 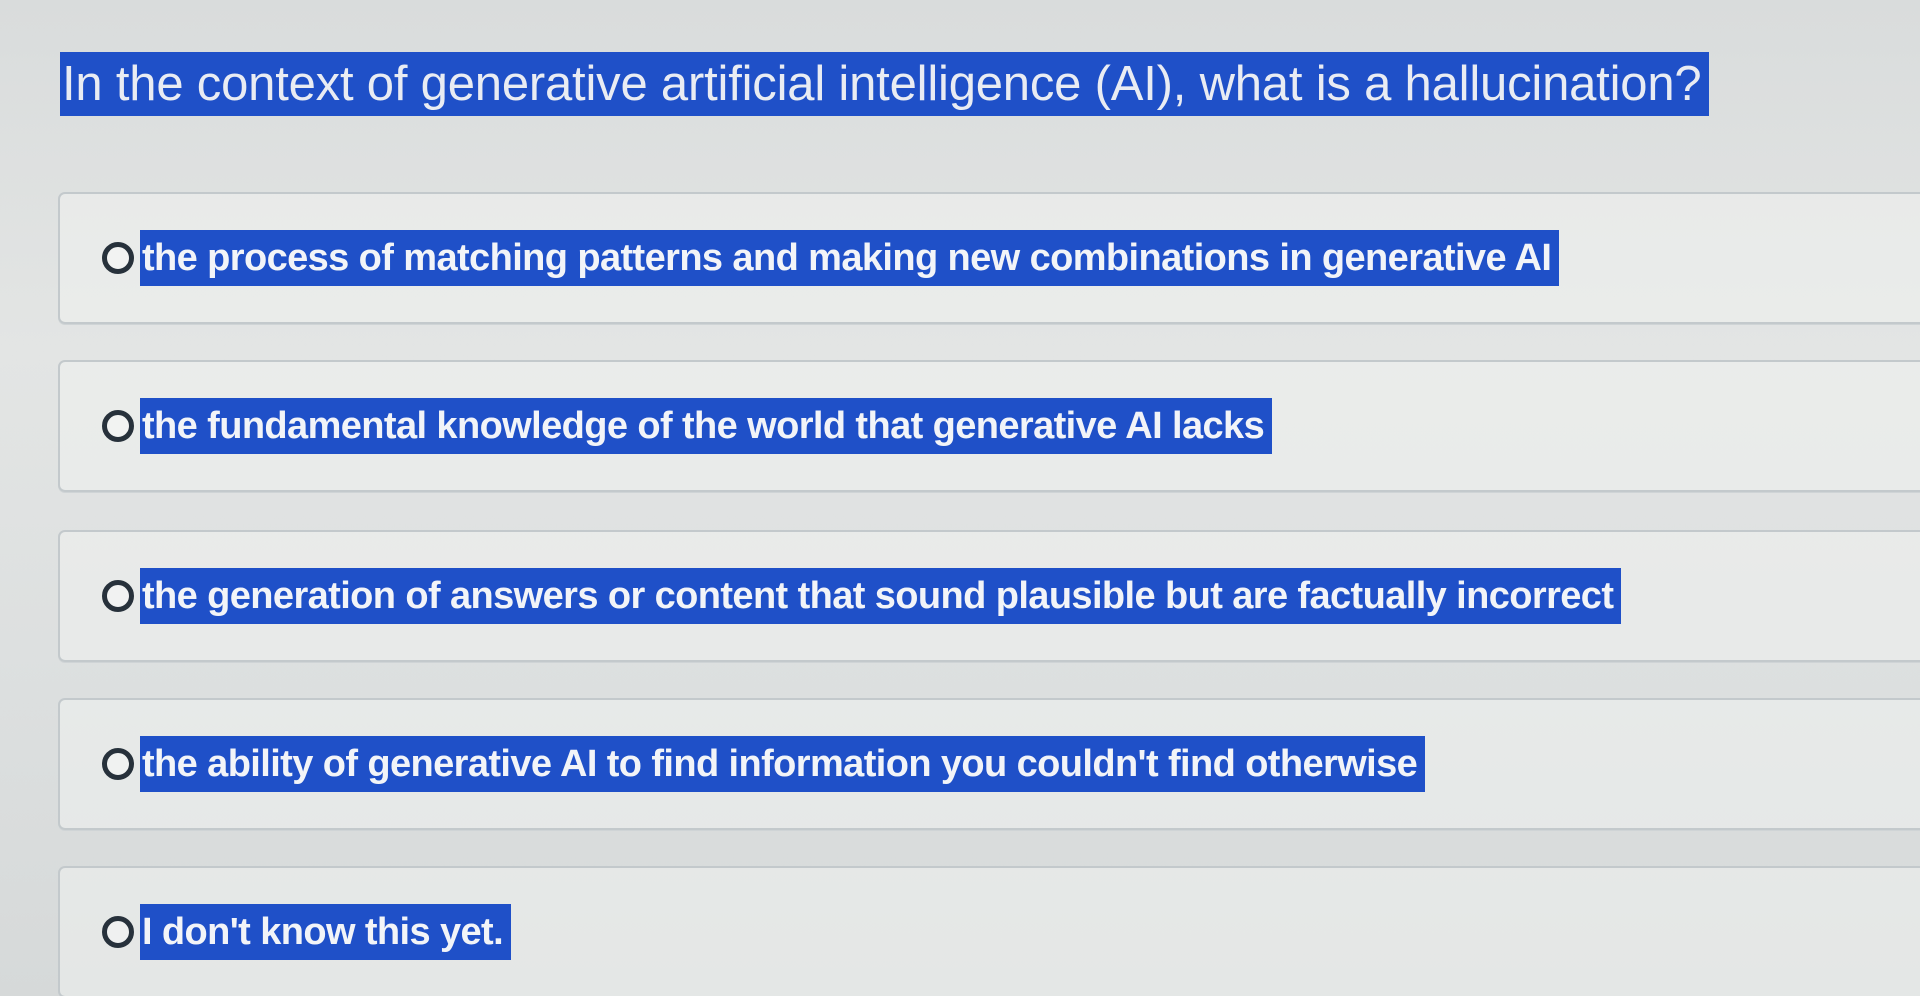 What do you see at coordinates (989, 931) in the screenshot?
I see `answer-option-5: I don't know this yet.` at bounding box center [989, 931].